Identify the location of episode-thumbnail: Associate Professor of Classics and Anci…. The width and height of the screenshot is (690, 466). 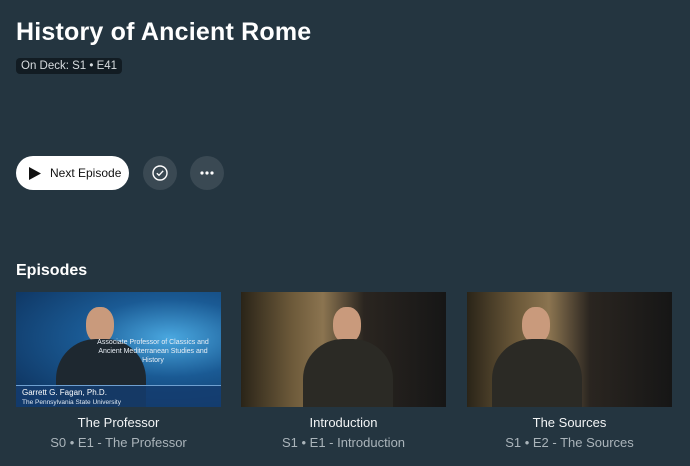
(118, 349).